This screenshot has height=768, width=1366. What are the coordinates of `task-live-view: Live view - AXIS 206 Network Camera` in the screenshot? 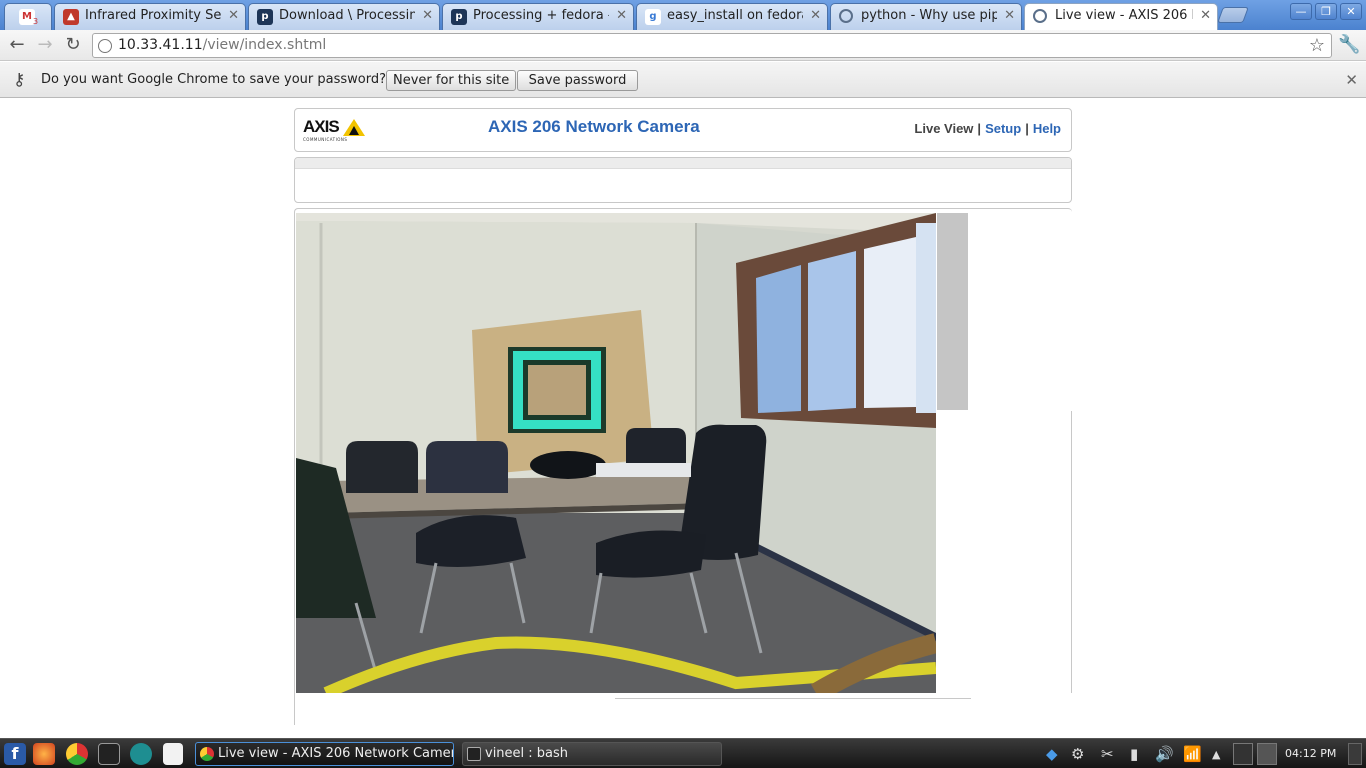 It's located at (324, 754).